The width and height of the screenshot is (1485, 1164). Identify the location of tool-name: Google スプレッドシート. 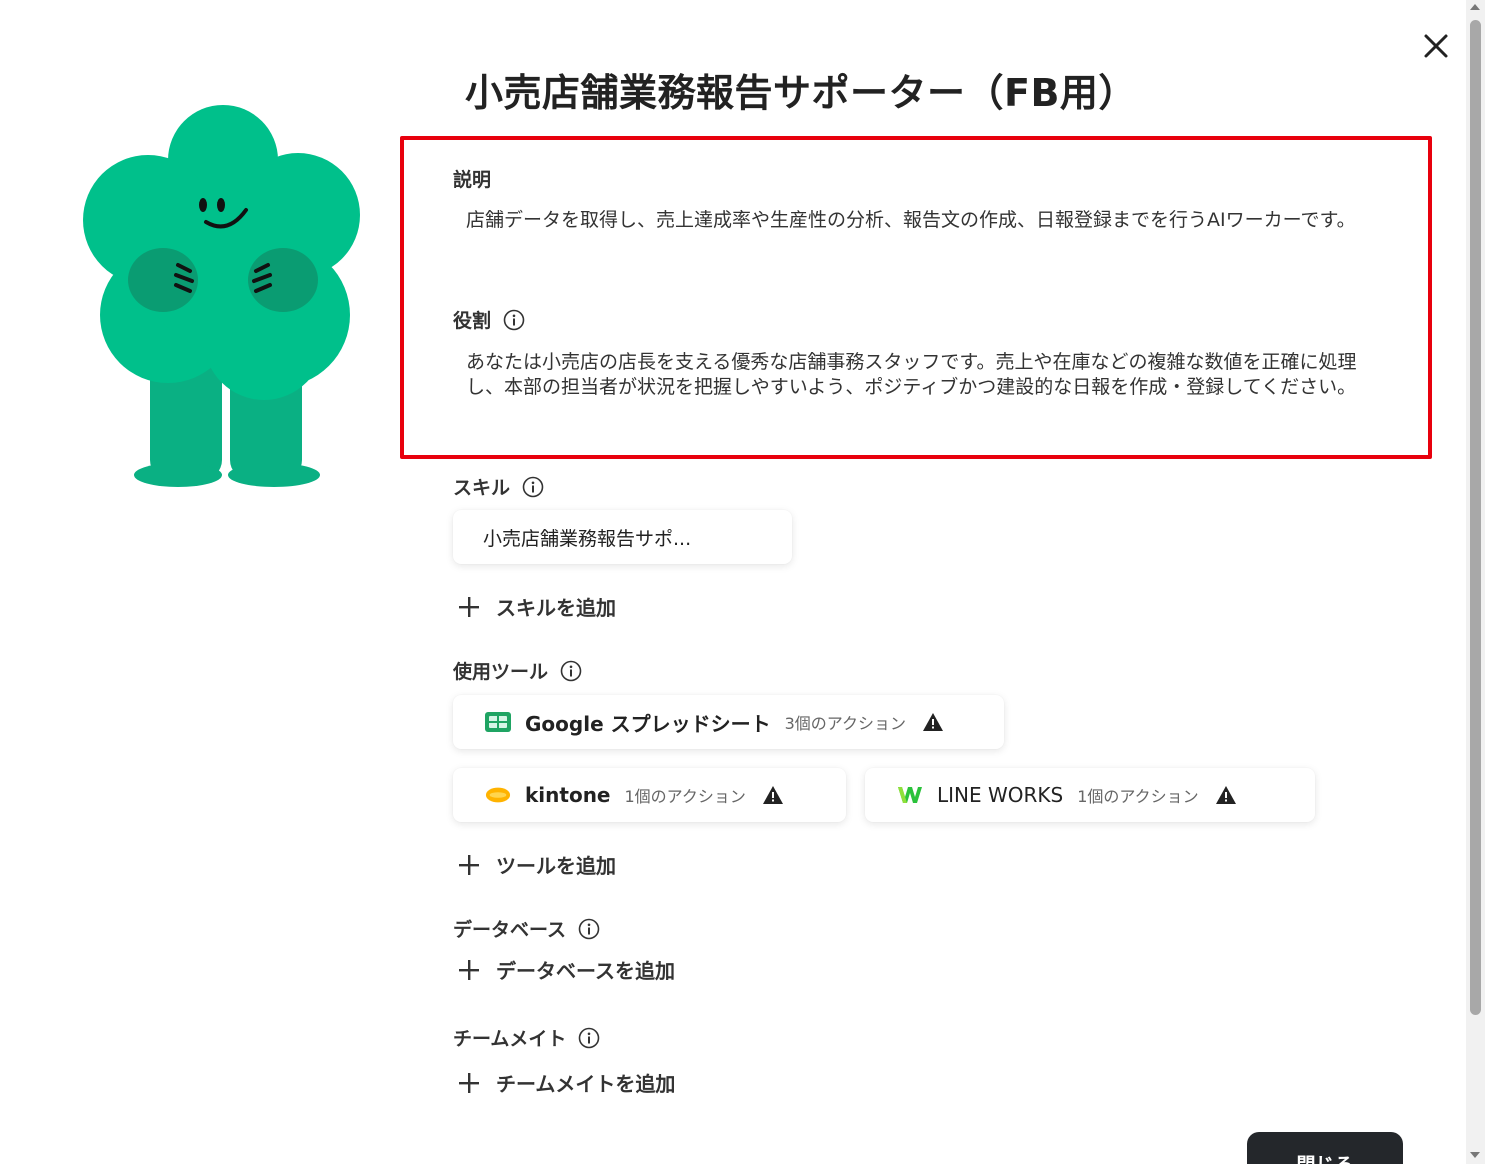
(648, 723).